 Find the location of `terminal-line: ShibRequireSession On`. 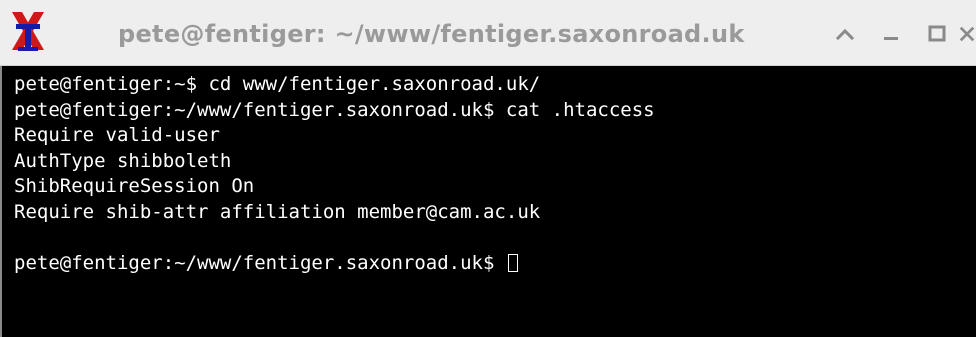

terminal-line: ShibRequireSession On is located at coordinates (134, 186).